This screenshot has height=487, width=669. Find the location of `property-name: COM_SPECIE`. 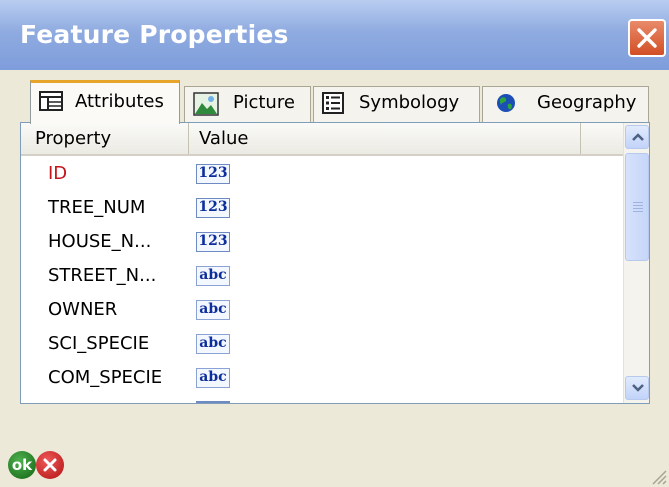

property-name: COM_SPECIE is located at coordinates (105, 377).